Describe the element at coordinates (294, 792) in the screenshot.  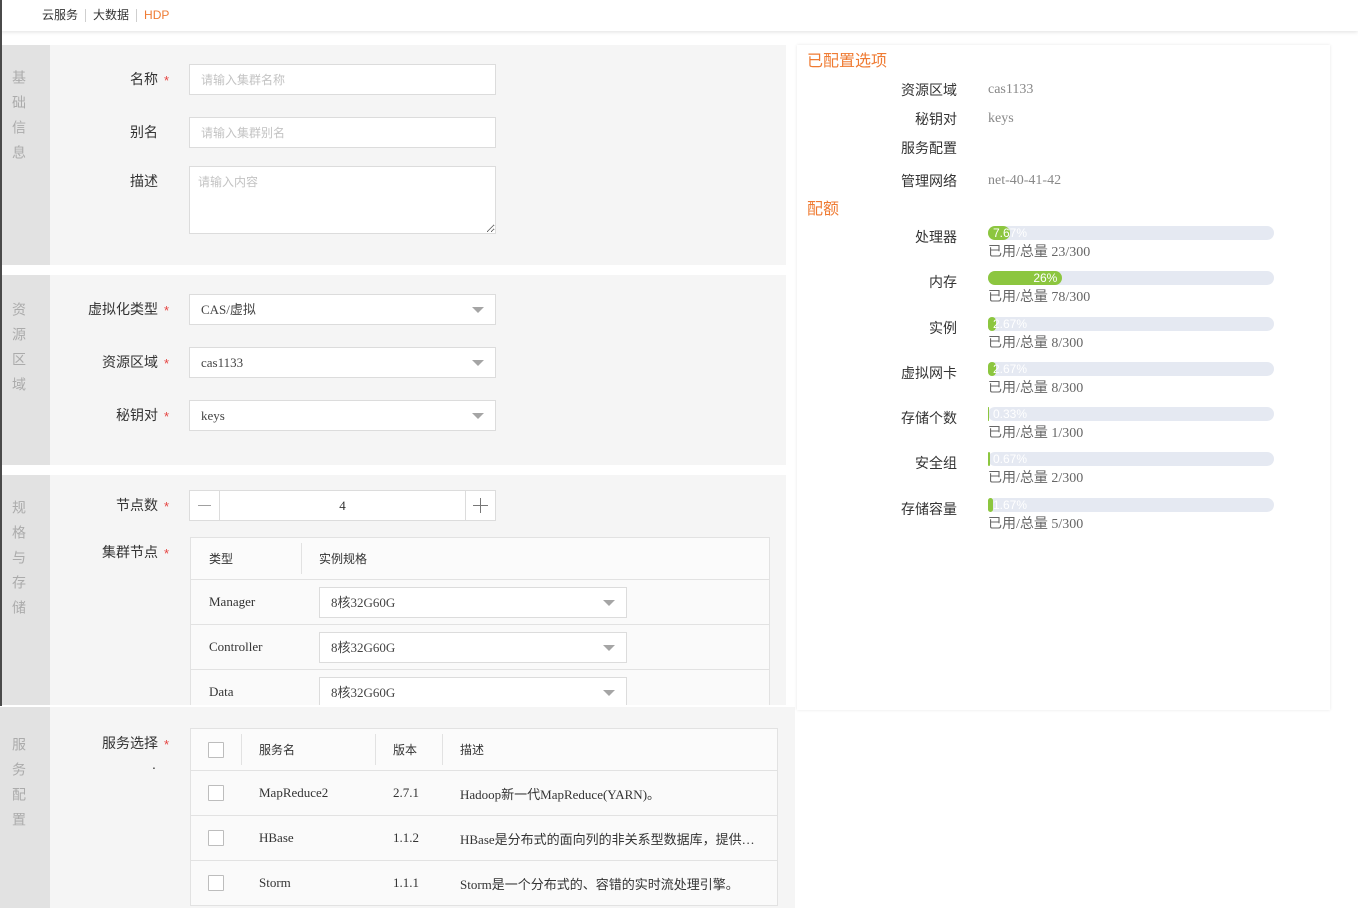
I see `service-name: MapReduce2` at that location.